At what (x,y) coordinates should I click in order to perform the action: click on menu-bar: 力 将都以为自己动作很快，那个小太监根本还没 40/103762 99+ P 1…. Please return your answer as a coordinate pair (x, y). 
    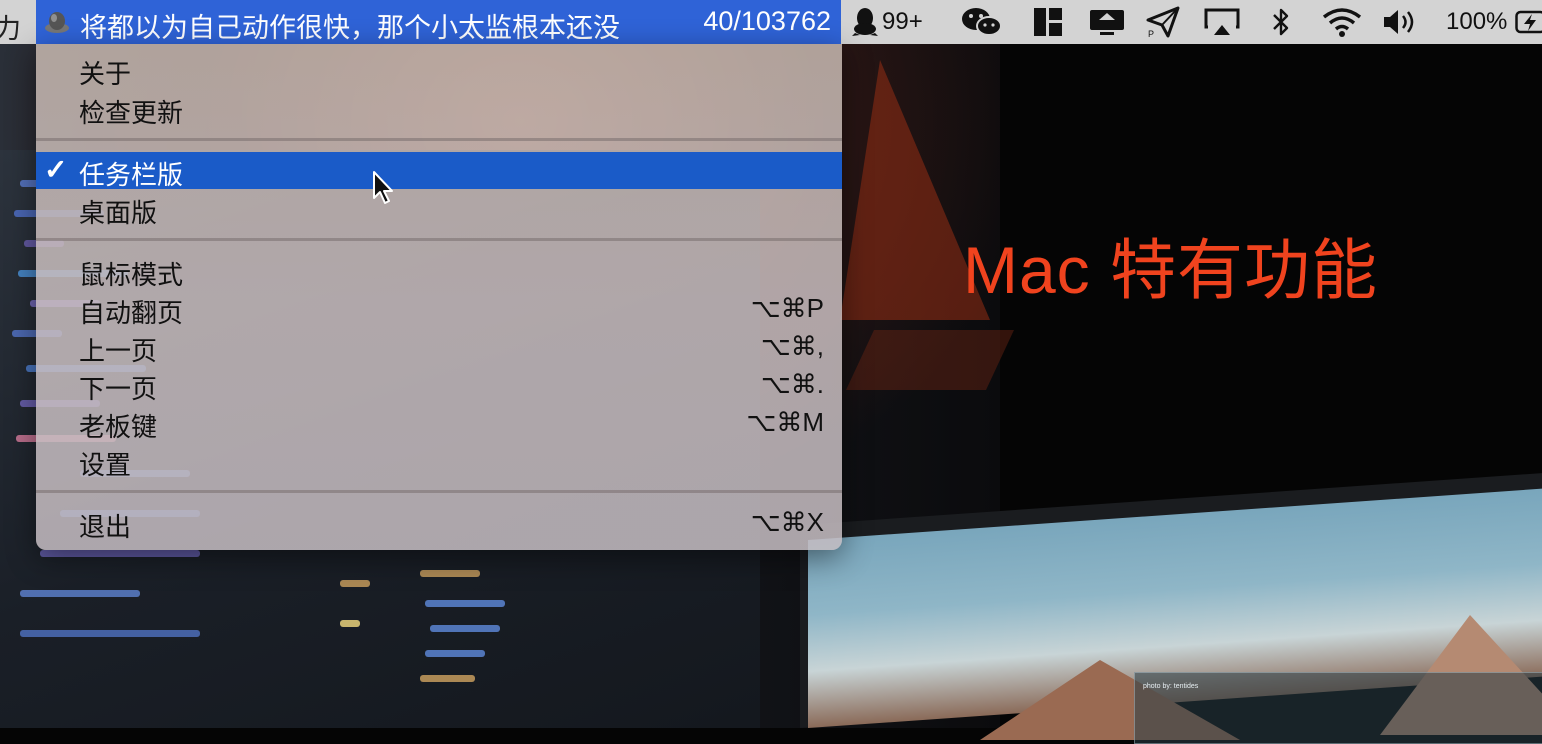
    Looking at the image, I should click on (771, 22).